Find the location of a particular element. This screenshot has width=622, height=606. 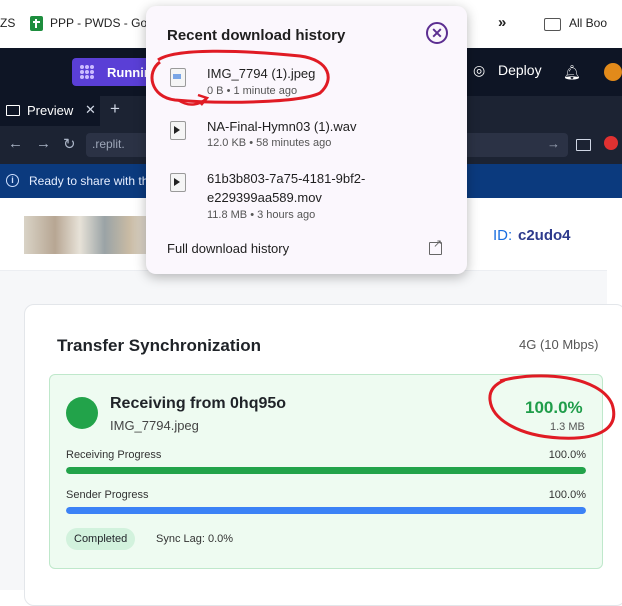

close-tab-icon: ✕ is located at coordinates (90, 110).